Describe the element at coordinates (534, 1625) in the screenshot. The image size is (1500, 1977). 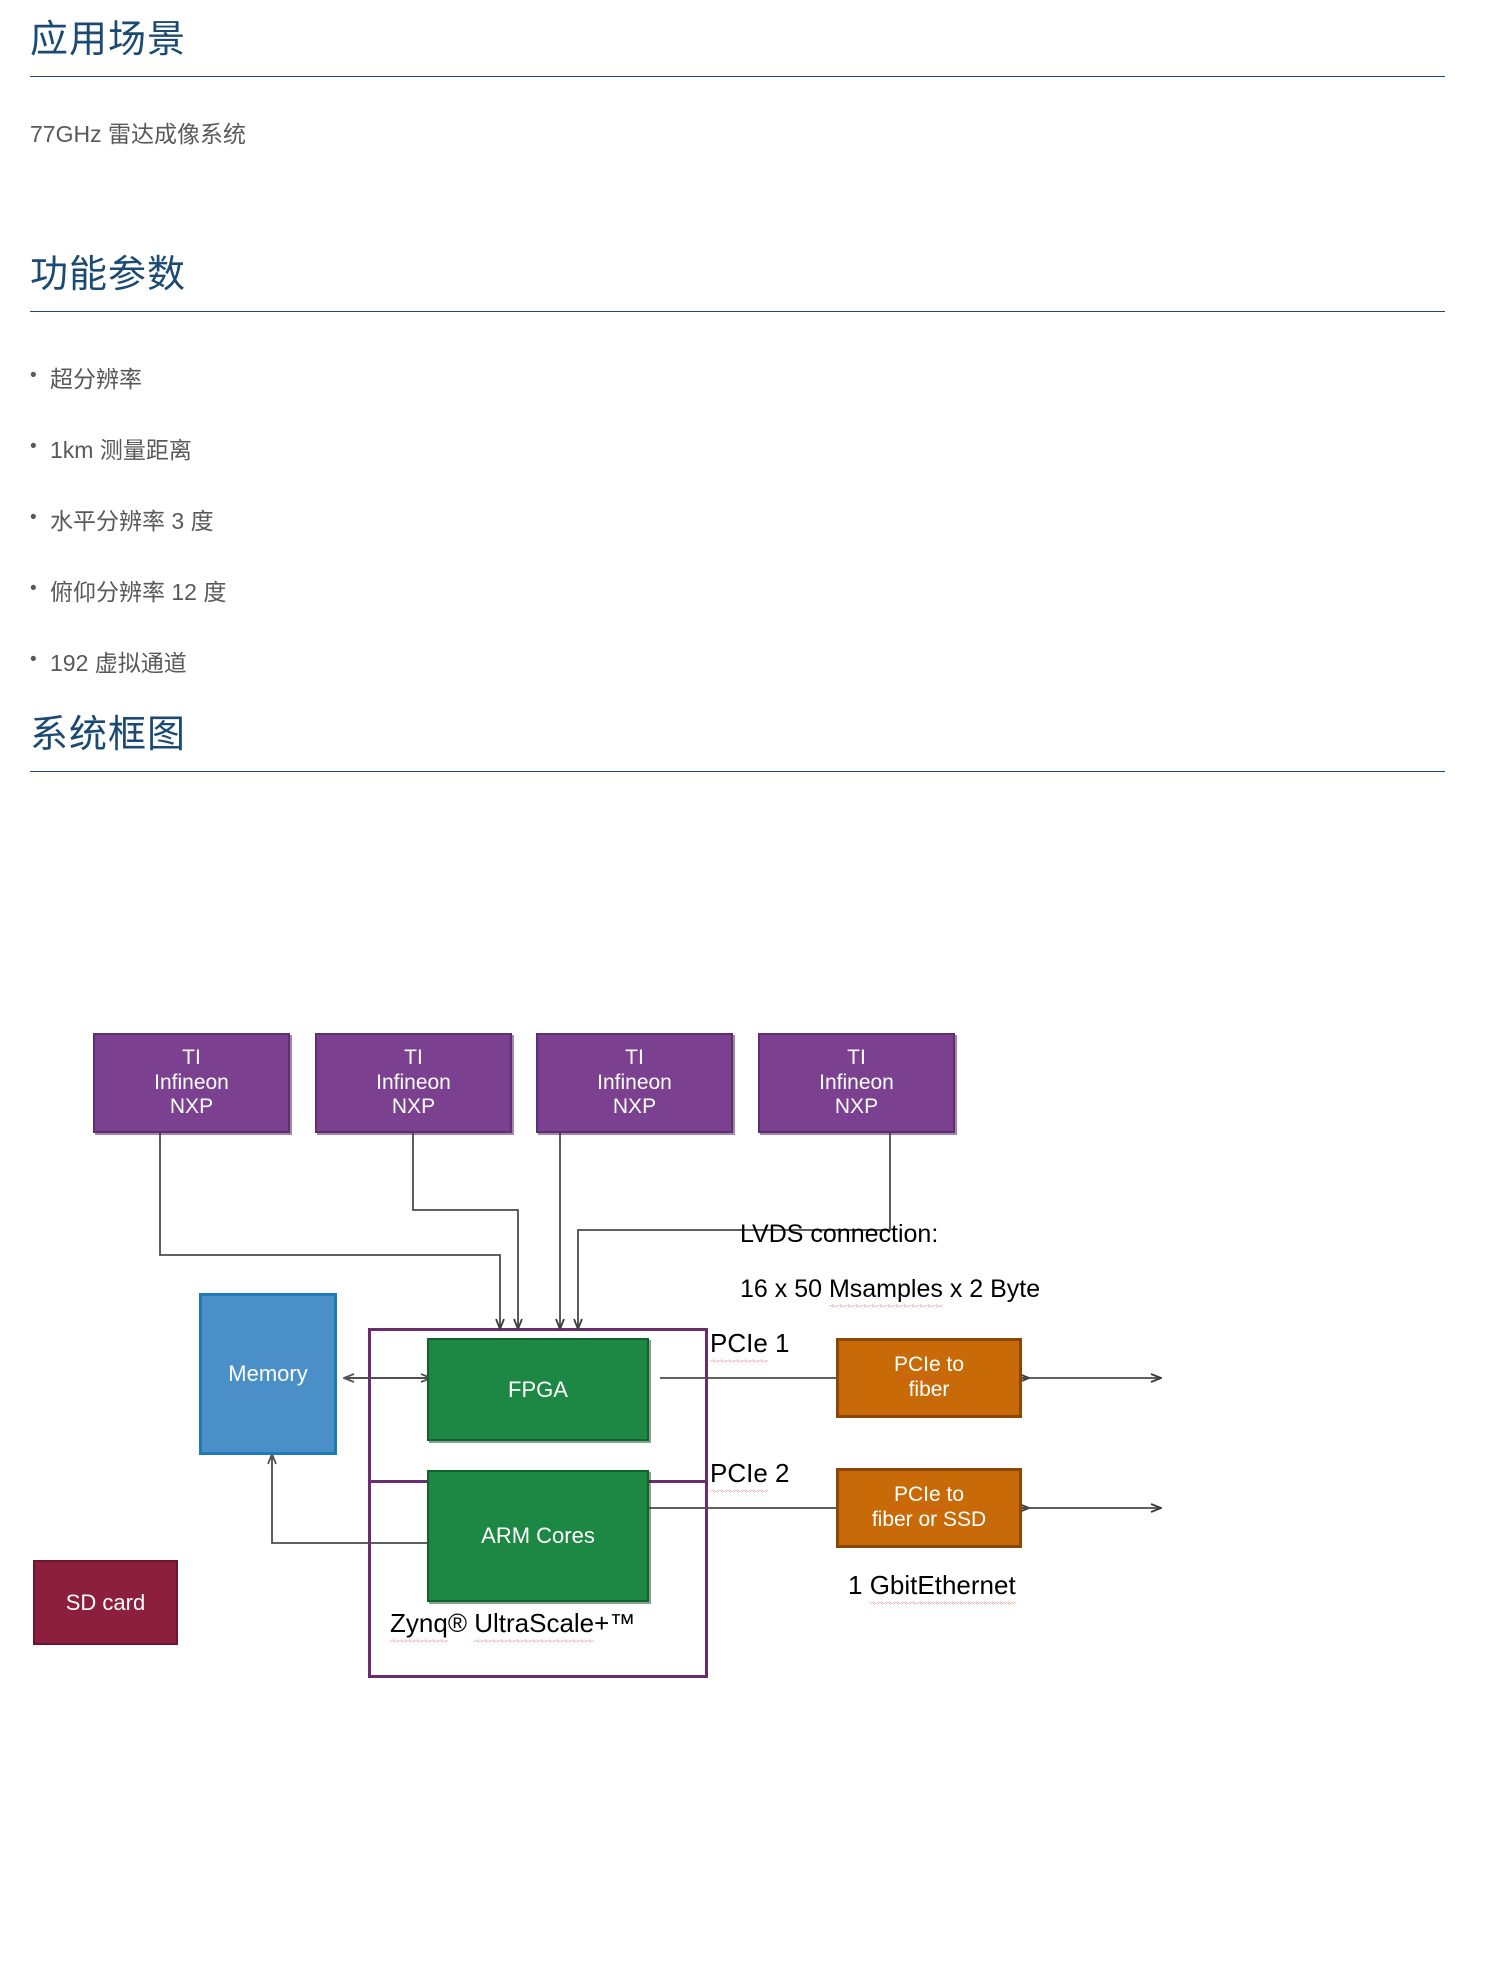
I see `ultrascale-word: UltraScale` at that location.